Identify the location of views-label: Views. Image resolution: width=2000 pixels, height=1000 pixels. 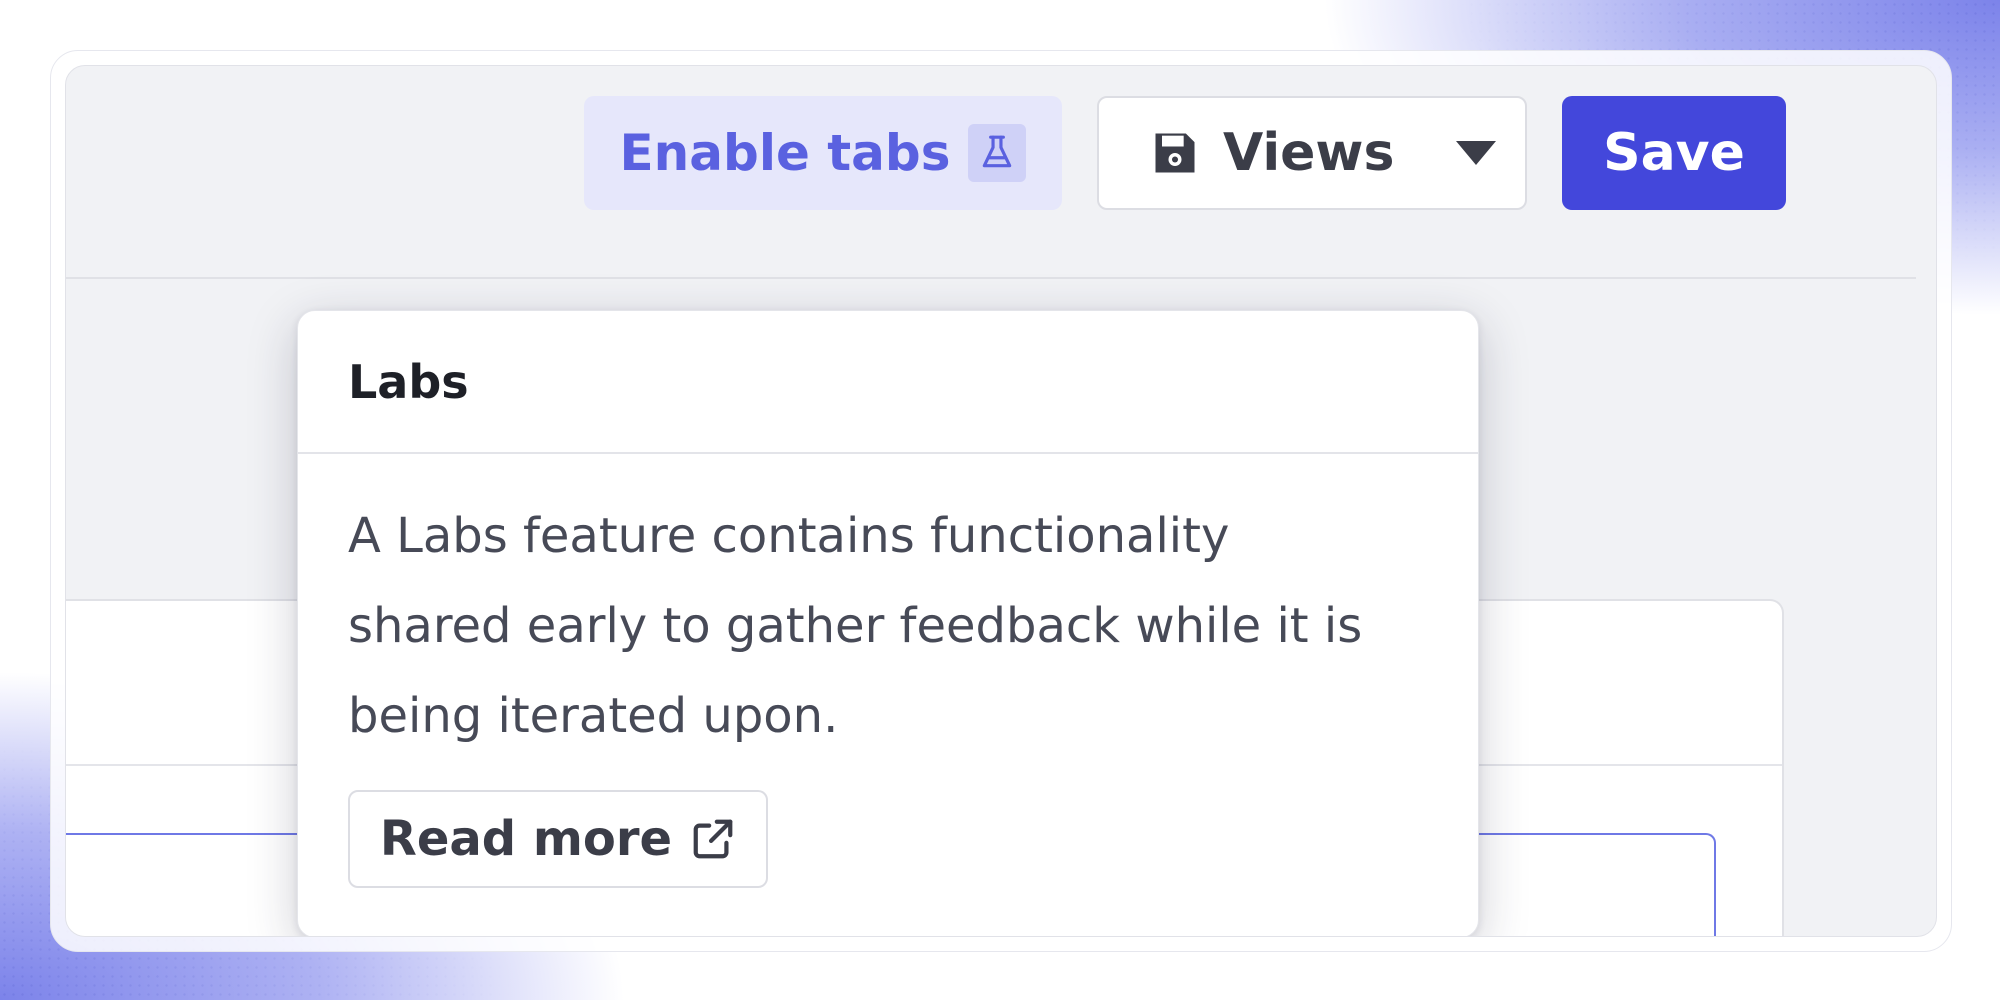
(1309, 153).